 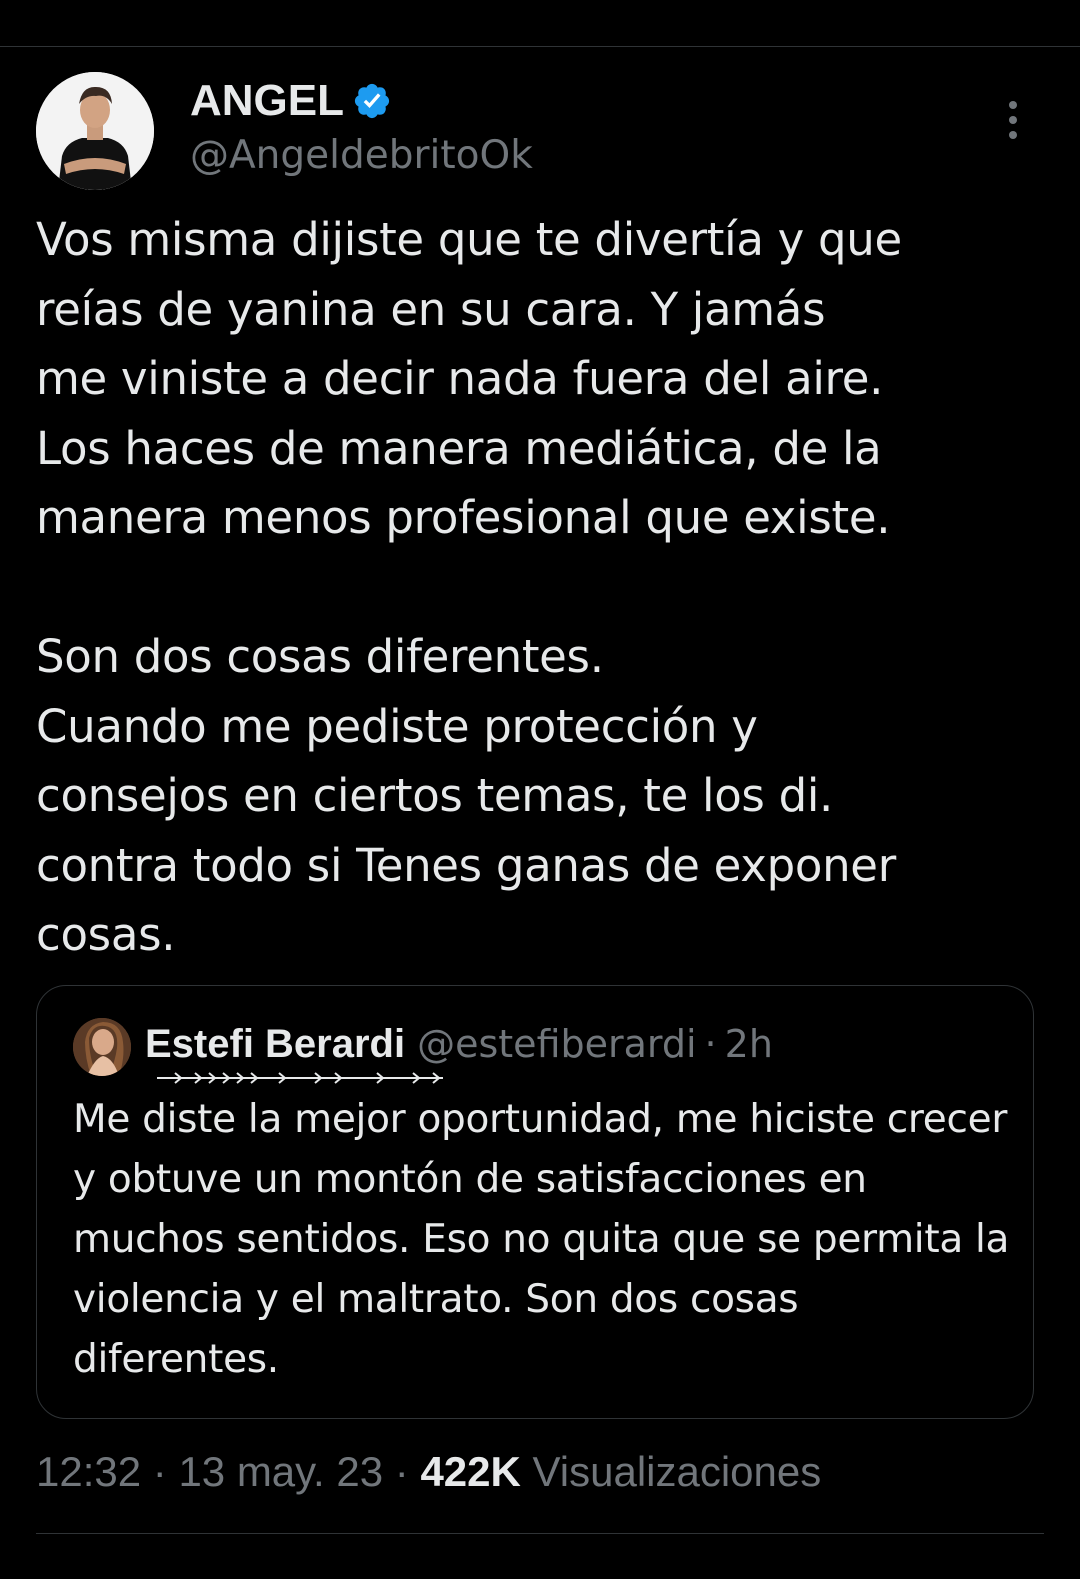 I want to click on author-name-row: ANGEL, so click(x=361, y=101).